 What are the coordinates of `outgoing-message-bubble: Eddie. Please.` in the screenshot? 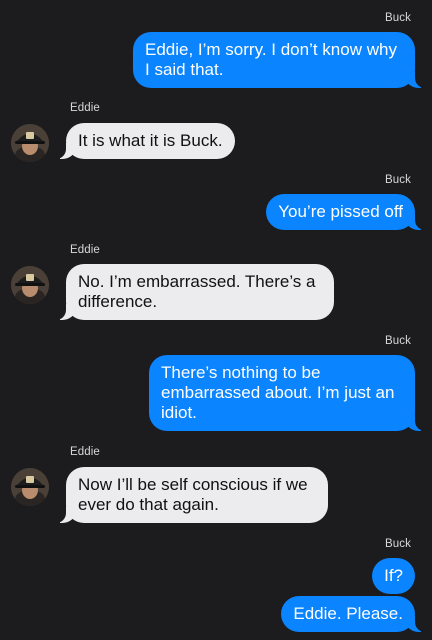 It's located at (353, 614).